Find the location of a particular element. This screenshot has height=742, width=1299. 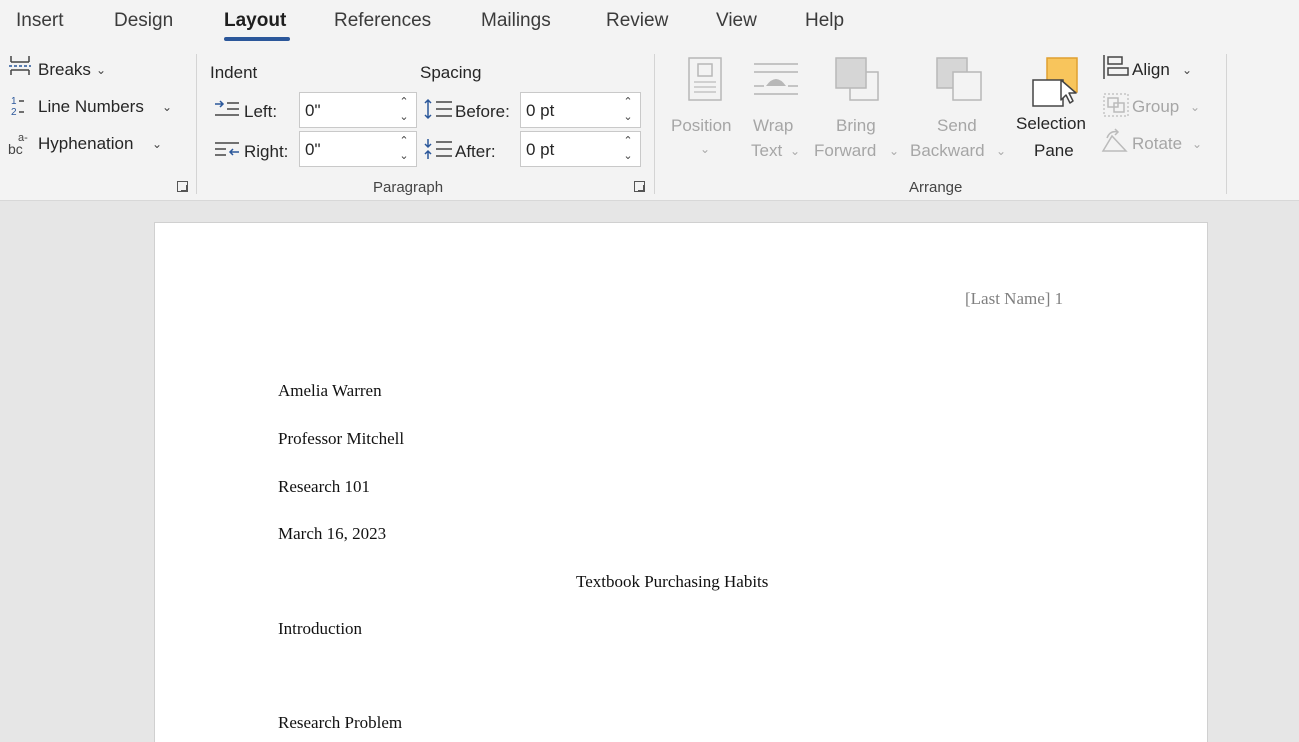

document-title: Textbook Purchasing Habits is located at coordinates (672, 582).